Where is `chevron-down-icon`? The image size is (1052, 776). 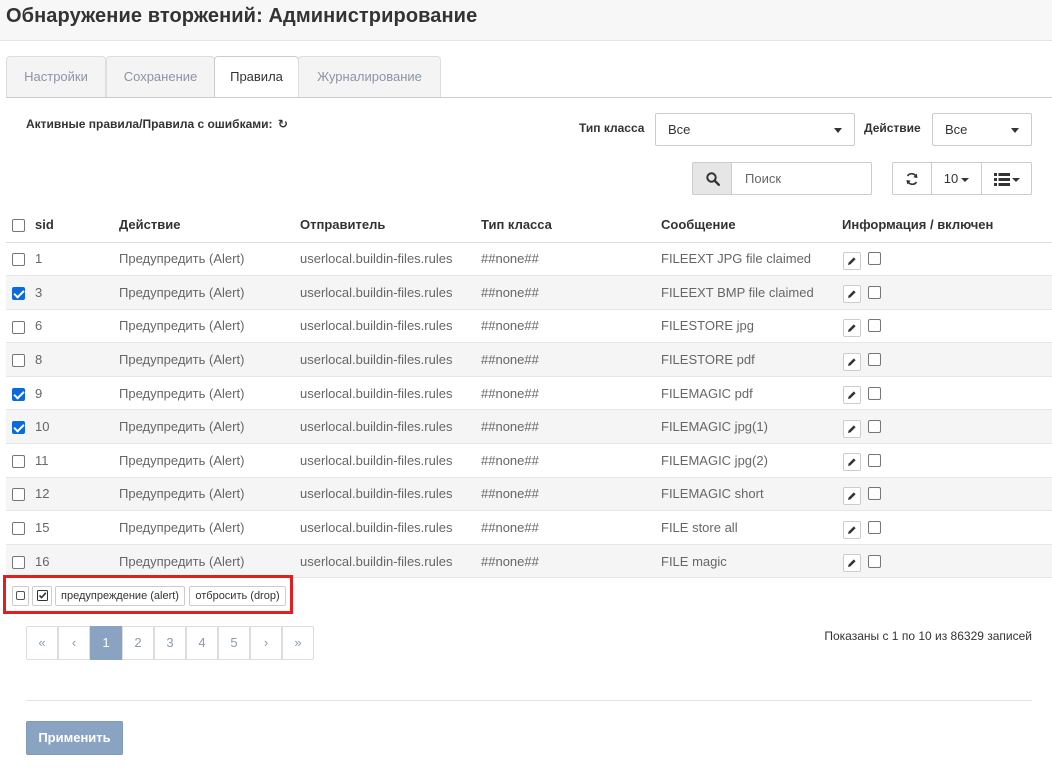 chevron-down-icon is located at coordinates (838, 130).